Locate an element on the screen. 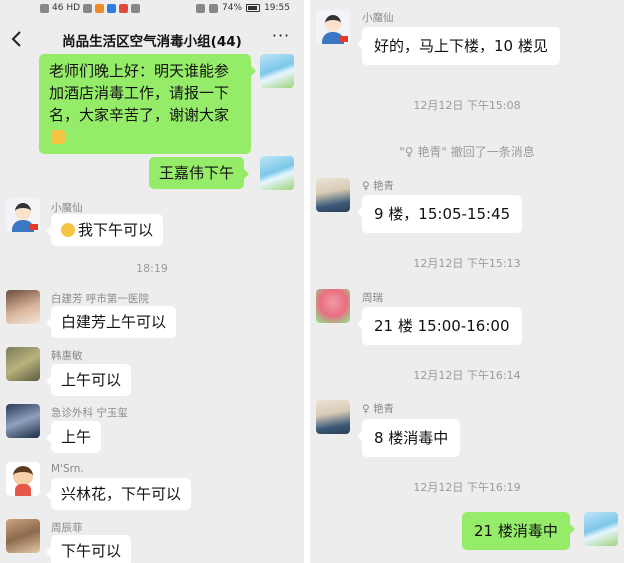 The width and height of the screenshot is (624, 563). message-bubble-incoming: 下午可以 is located at coordinates (88, 549).